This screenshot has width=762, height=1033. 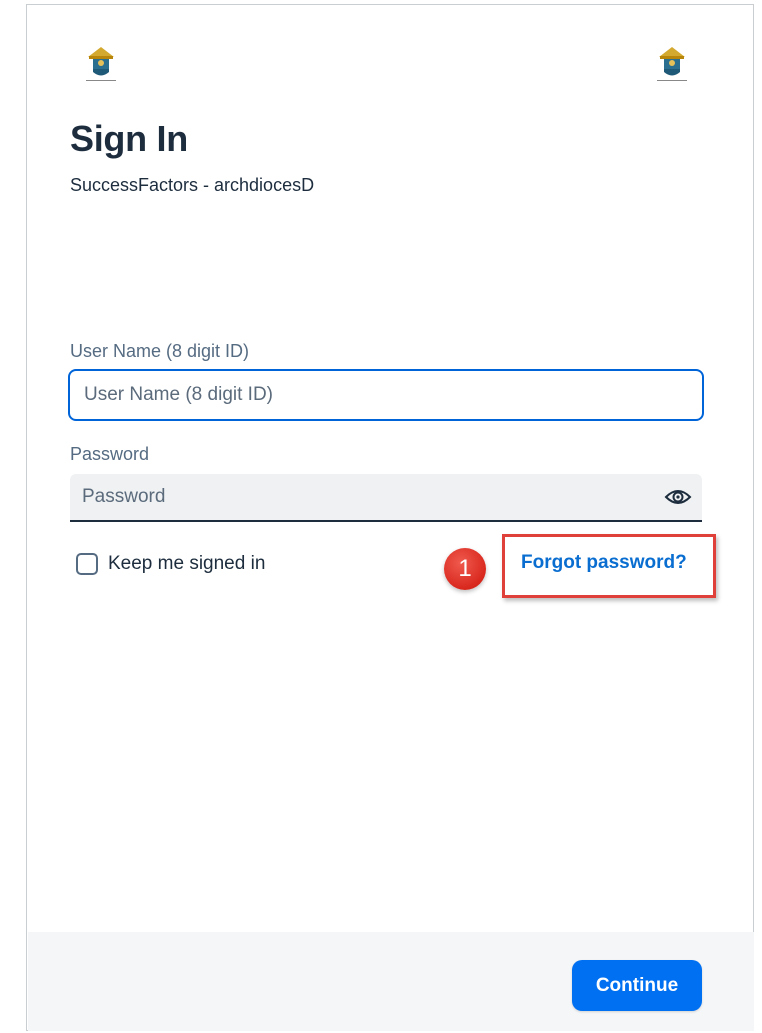 I want to click on page-title: Sign In, so click(x=129, y=138).